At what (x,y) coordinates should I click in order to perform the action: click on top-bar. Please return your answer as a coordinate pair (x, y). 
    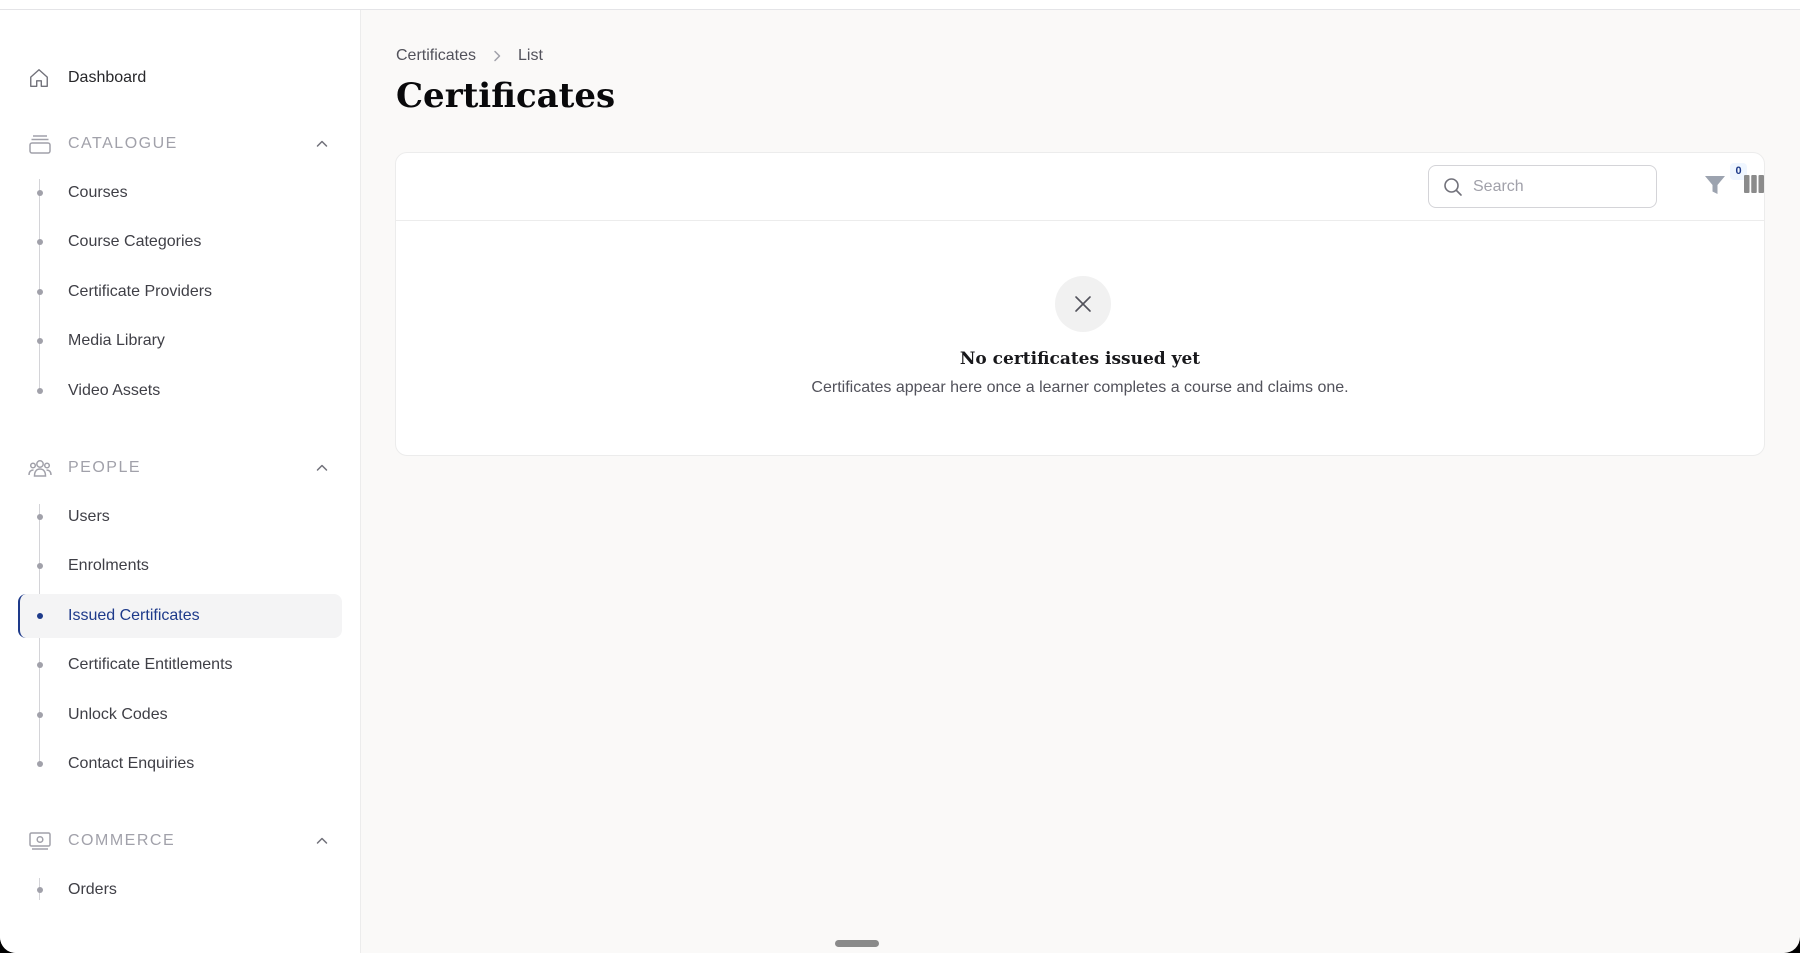
    Looking at the image, I should click on (900, 5).